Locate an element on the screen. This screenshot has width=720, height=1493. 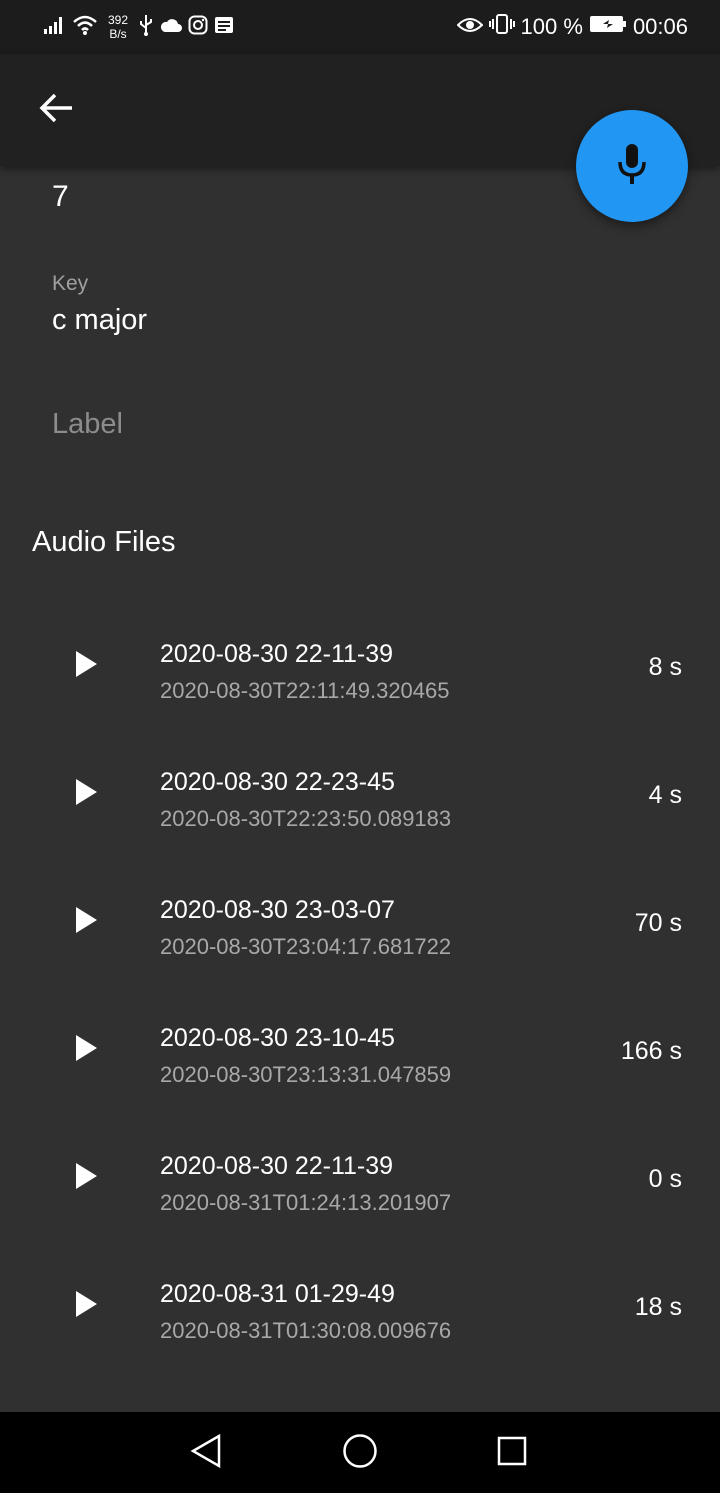
square-recents-icon is located at coordinates (512, 1453).